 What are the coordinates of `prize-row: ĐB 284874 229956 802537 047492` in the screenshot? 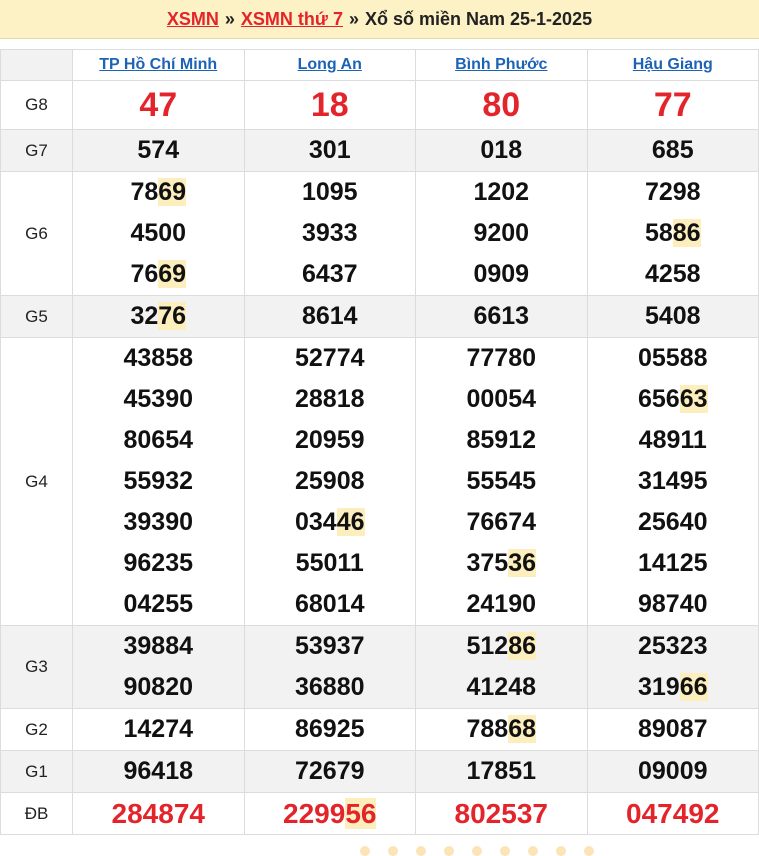 It's located at (379, 813).